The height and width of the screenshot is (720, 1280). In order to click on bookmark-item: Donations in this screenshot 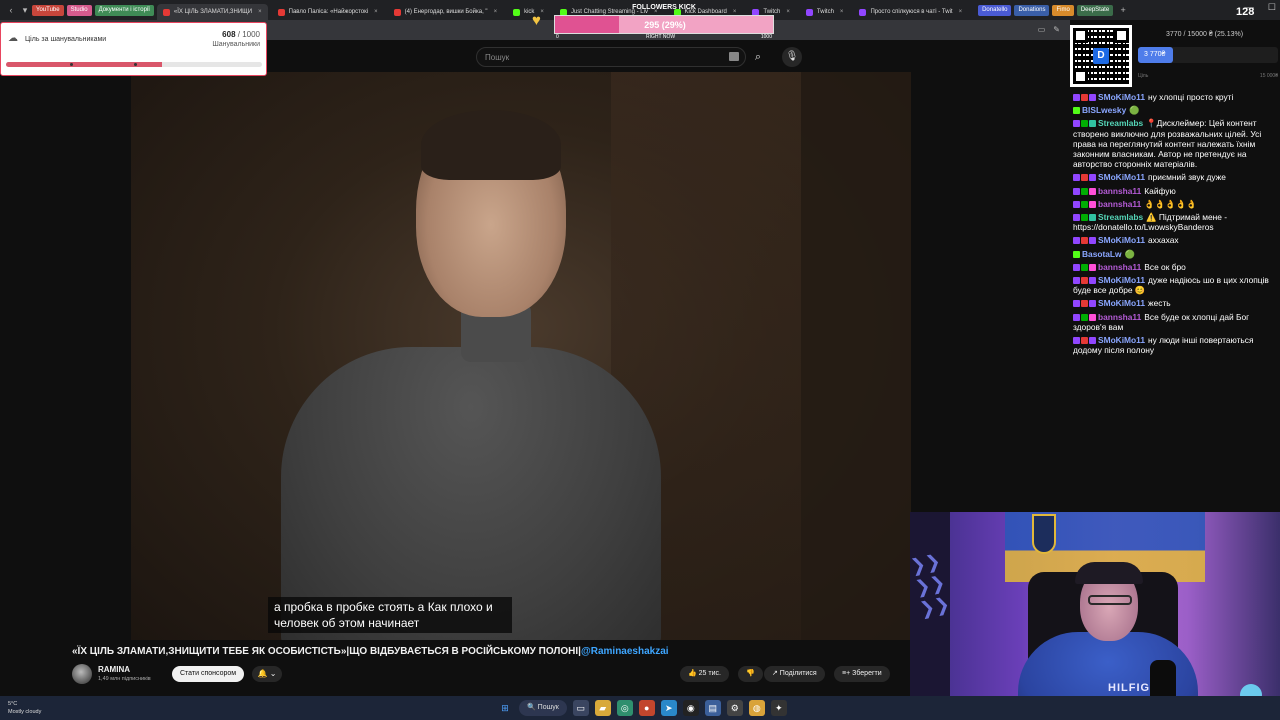, I will do `click(1032, 10)`.